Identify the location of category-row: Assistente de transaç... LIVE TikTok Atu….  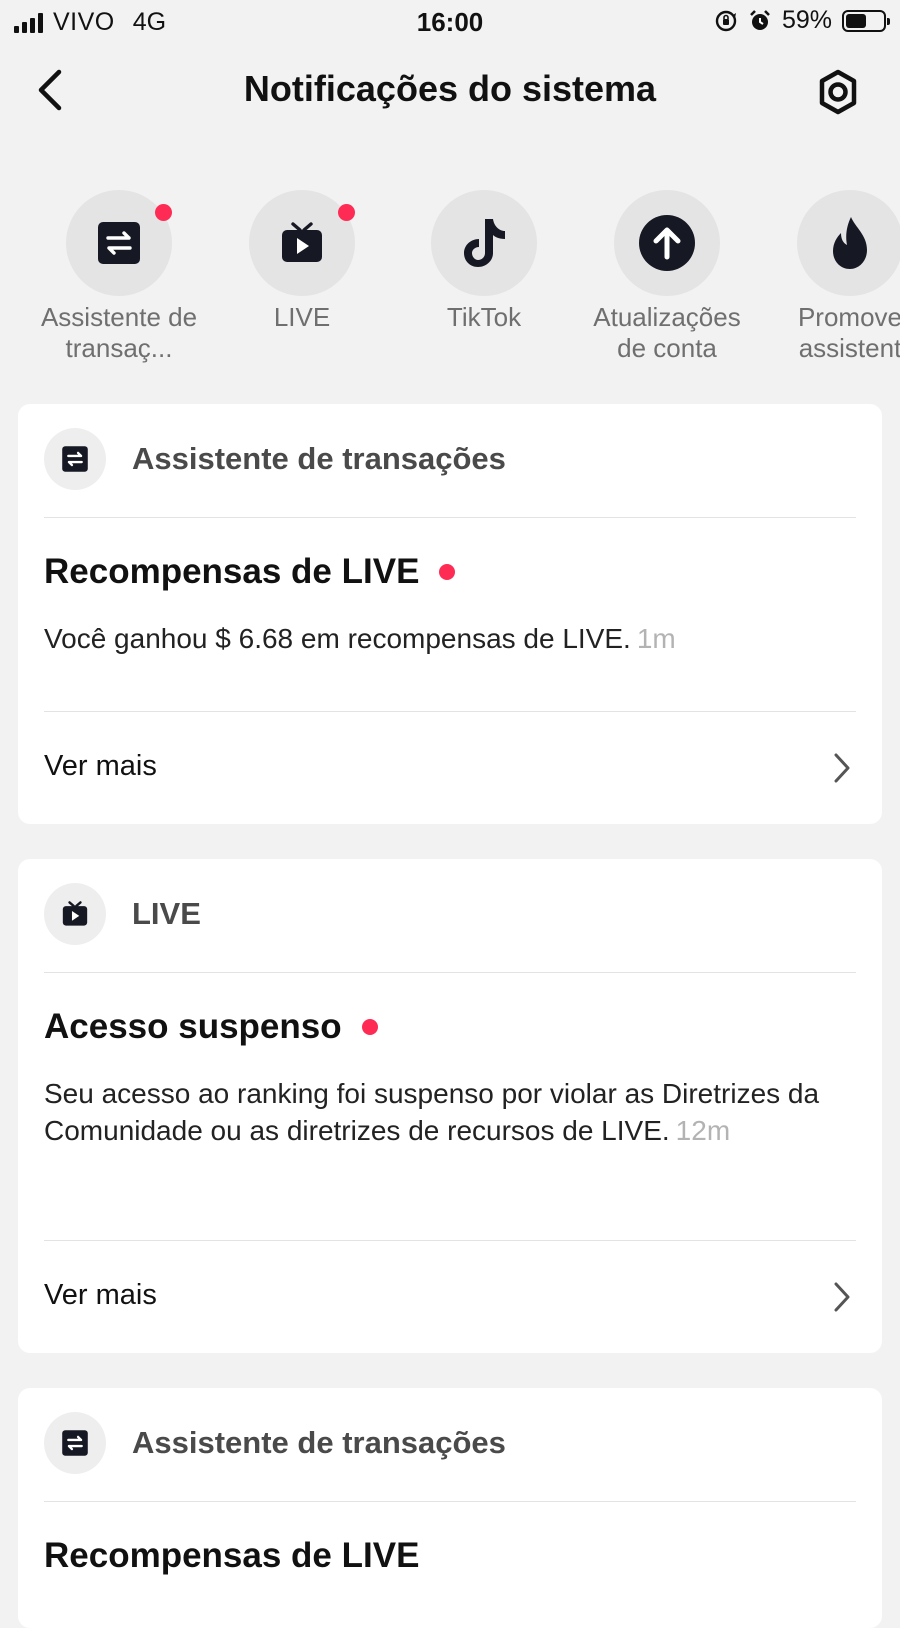
(450, 280).